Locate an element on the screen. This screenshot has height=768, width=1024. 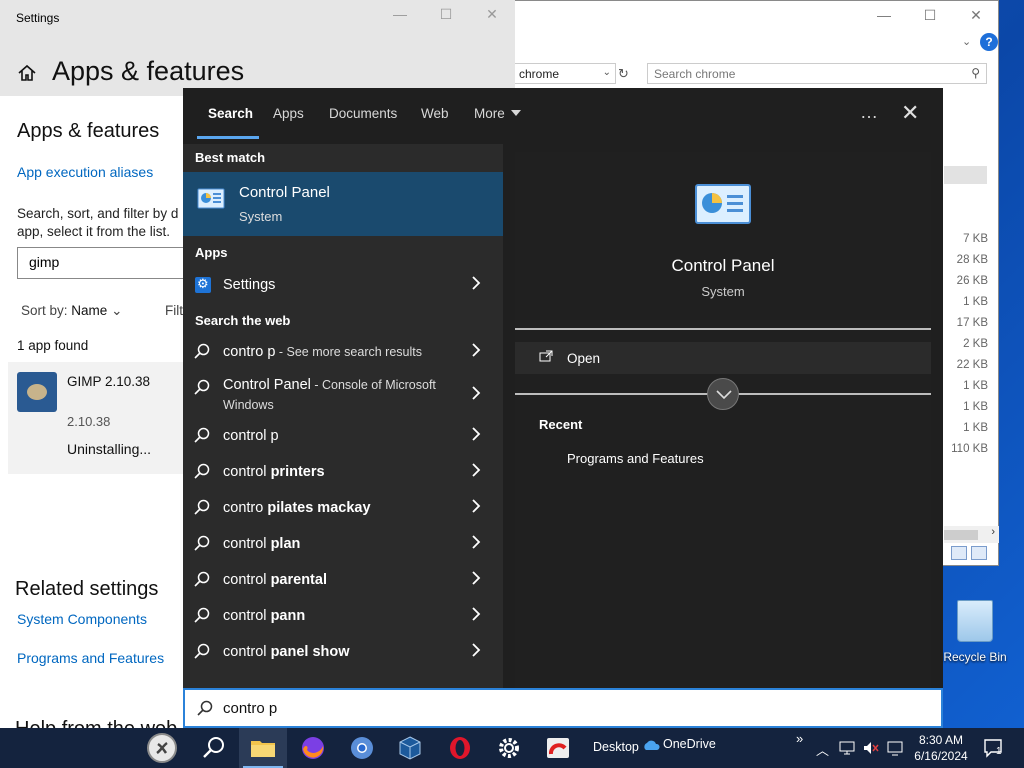
open-label: Open is located at coordinates (584, 358).